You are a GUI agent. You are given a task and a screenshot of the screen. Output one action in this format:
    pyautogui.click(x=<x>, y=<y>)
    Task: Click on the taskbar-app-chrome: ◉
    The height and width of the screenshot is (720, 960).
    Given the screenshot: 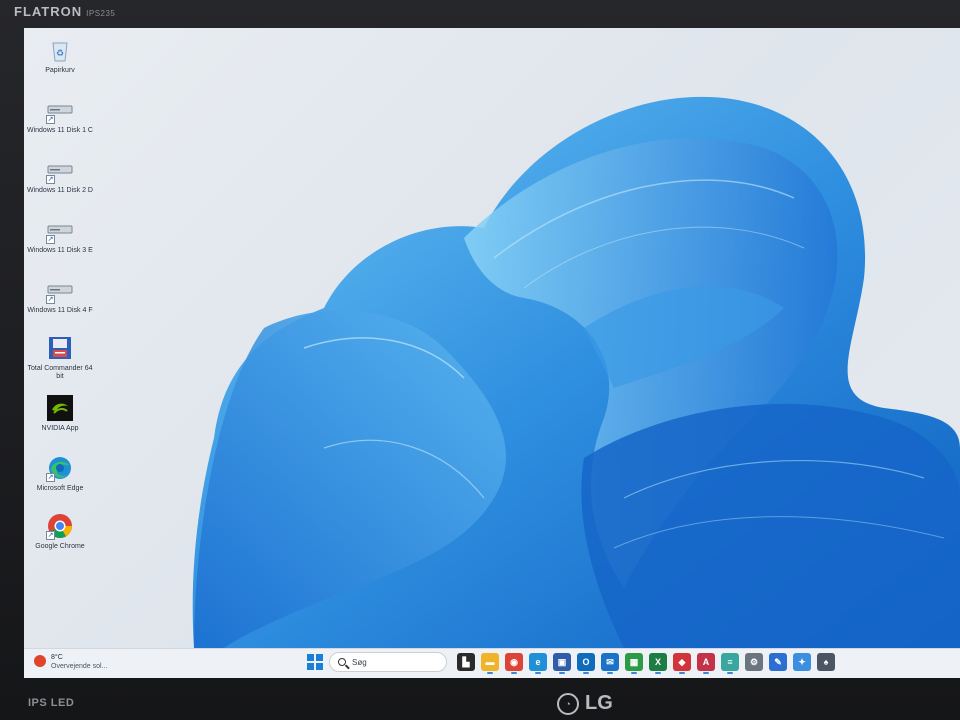 What is the action you would take?
    pyautogui.click(x=514, y=663)
    